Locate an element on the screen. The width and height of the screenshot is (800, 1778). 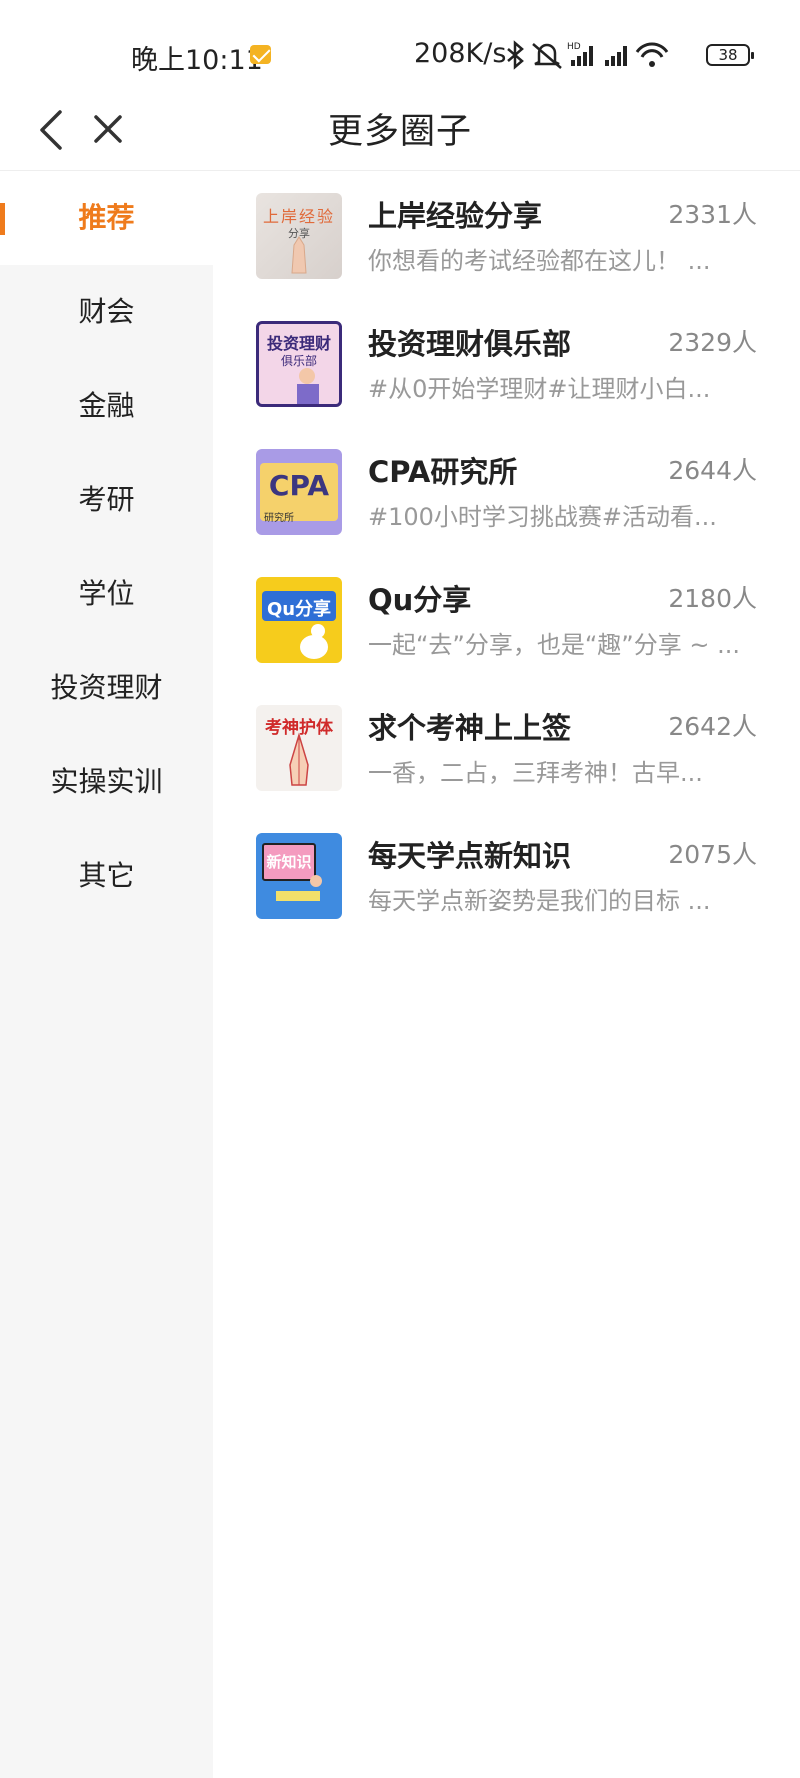
status-icons: HD is located at coordinates (588, 55).